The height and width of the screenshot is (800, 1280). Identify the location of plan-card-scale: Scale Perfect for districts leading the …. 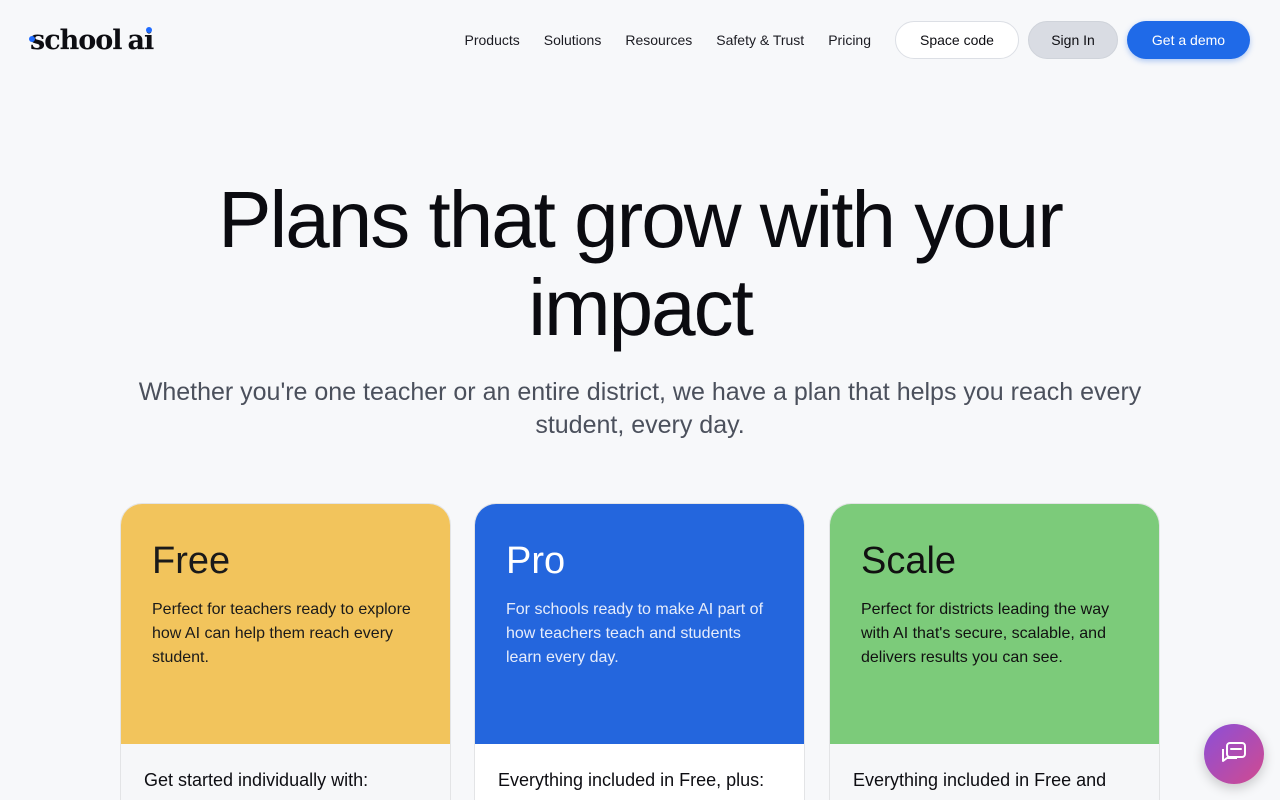
(994, 651).